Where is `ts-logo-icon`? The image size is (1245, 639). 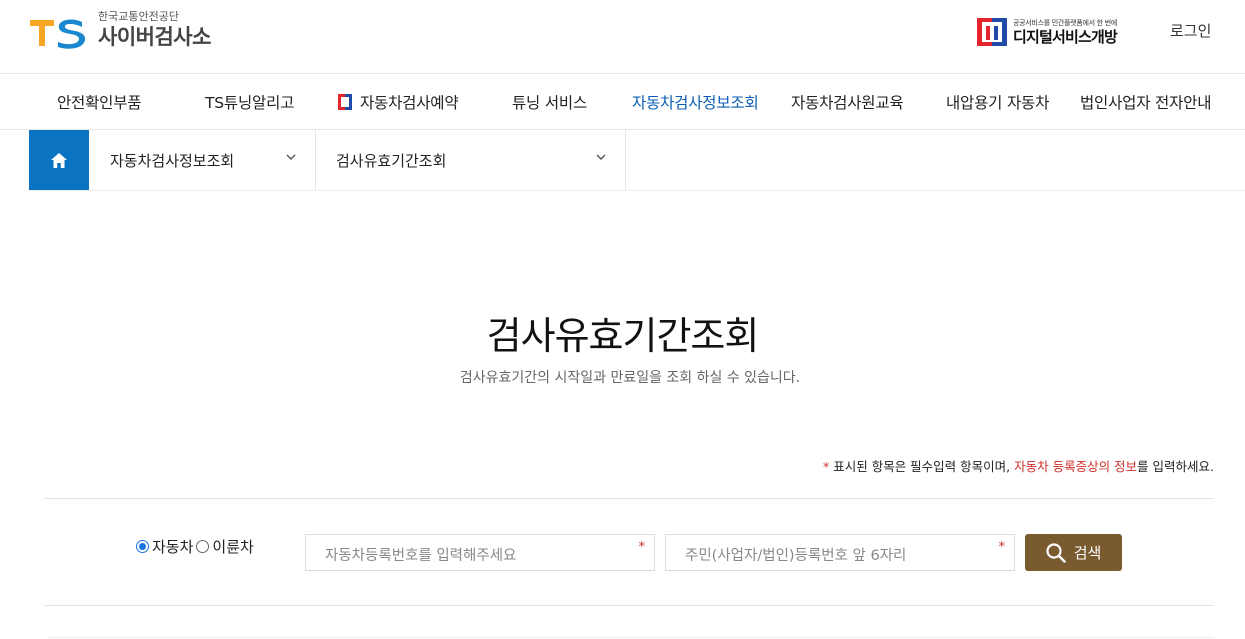 ts-logo-icon is located at coordinates (58, 34).